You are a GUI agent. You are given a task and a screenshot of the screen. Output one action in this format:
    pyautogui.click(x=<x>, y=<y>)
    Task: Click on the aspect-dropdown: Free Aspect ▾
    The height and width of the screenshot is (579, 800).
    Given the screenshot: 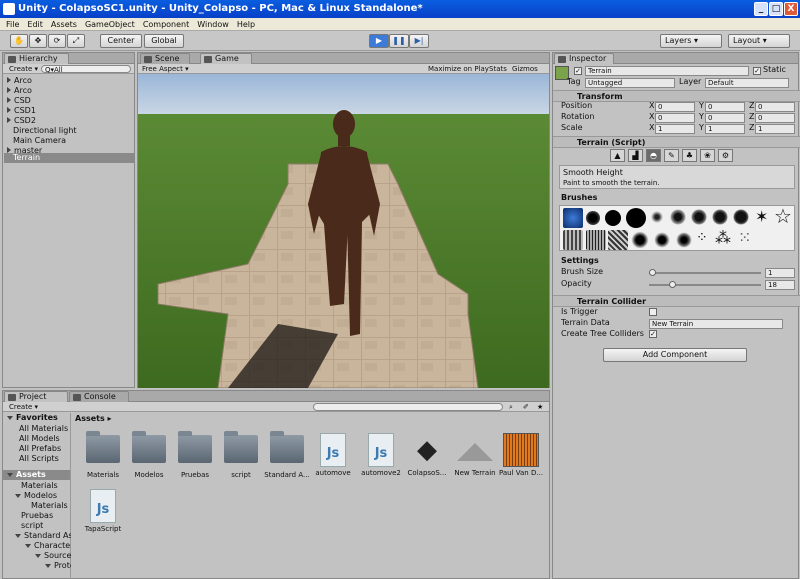 What is the action you would take?
    pyautogui.click(x=165, y=69)
    